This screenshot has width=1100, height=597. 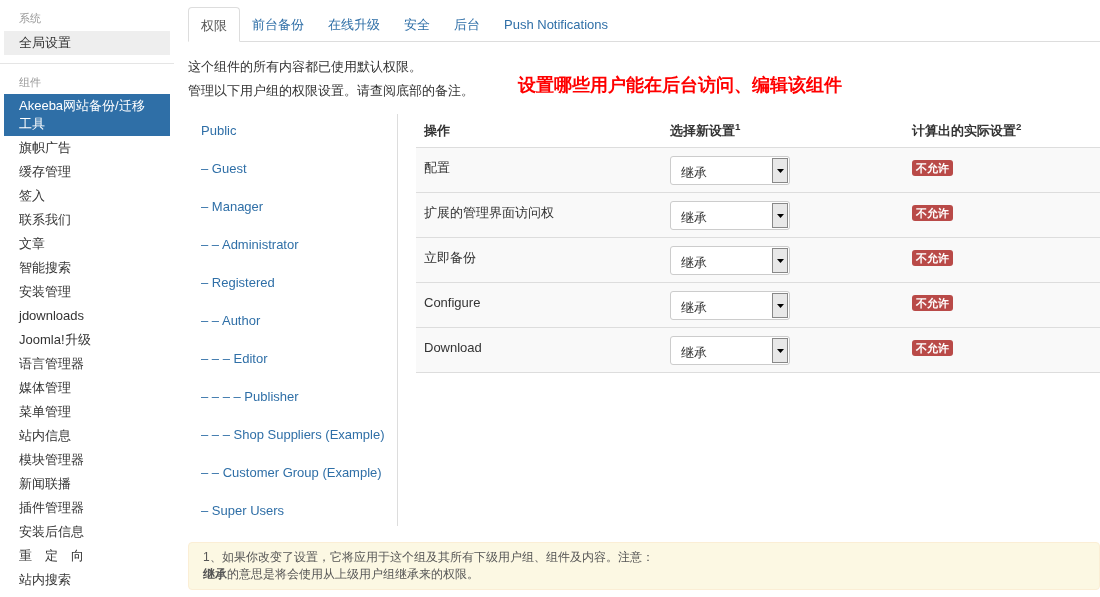 What do you see at coordinates (87, 556) in the screenshot?
I see `sidebar-item: 重 定 向` at bounding box center [87, 556].